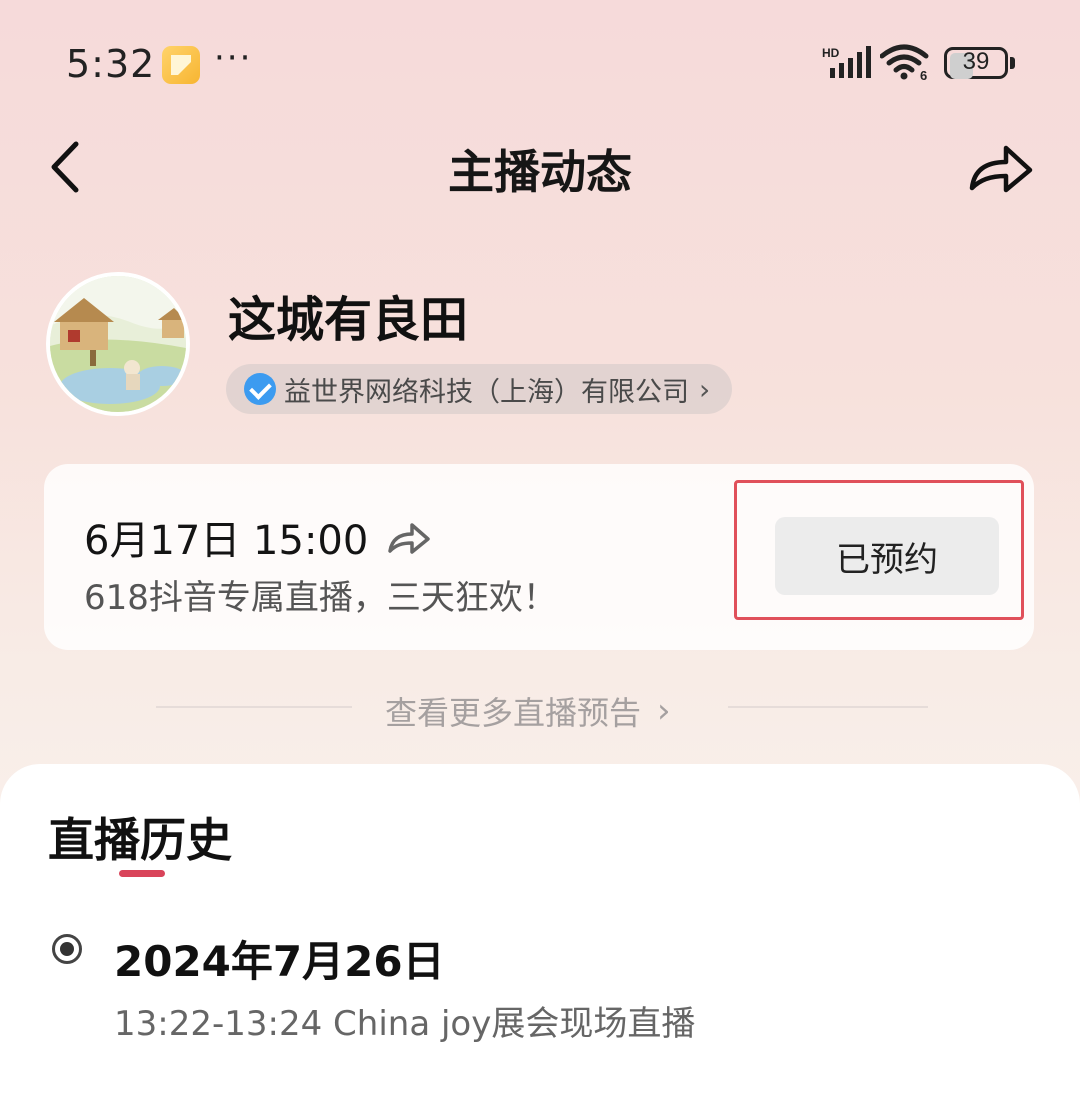 The width and height of the screenshot is (1080, 1113). I want to click on company-name: 益世界网络科技（上海）有限公司, so click(486, 392).